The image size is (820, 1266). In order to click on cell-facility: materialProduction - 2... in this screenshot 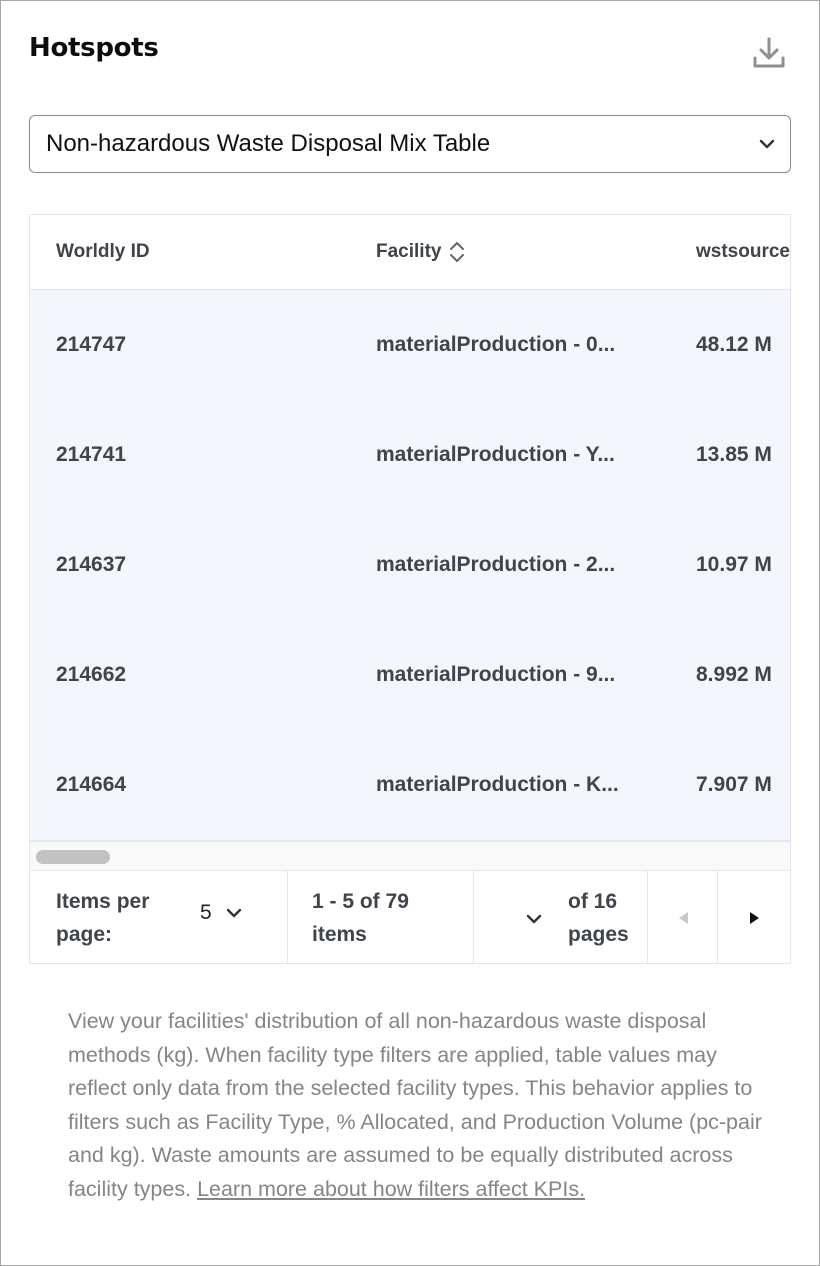, I will do `click(509, 565)`.